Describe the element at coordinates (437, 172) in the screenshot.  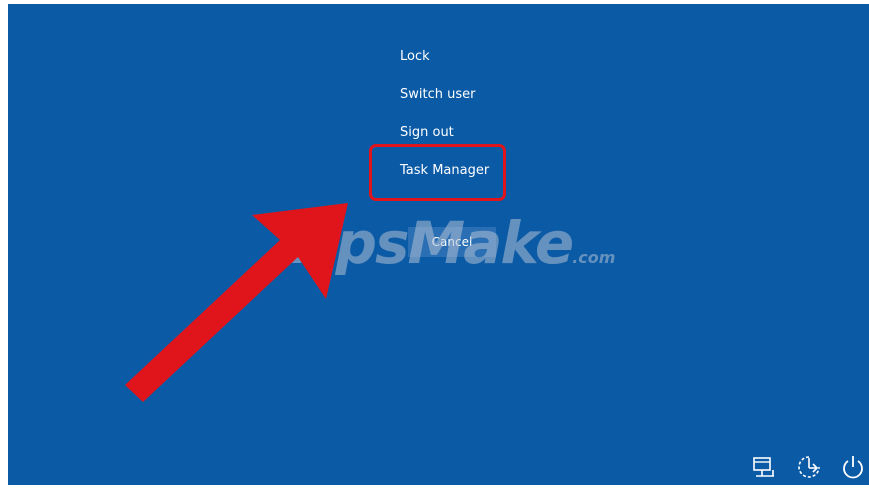
I see `task-manager-highlight-box` at that location.